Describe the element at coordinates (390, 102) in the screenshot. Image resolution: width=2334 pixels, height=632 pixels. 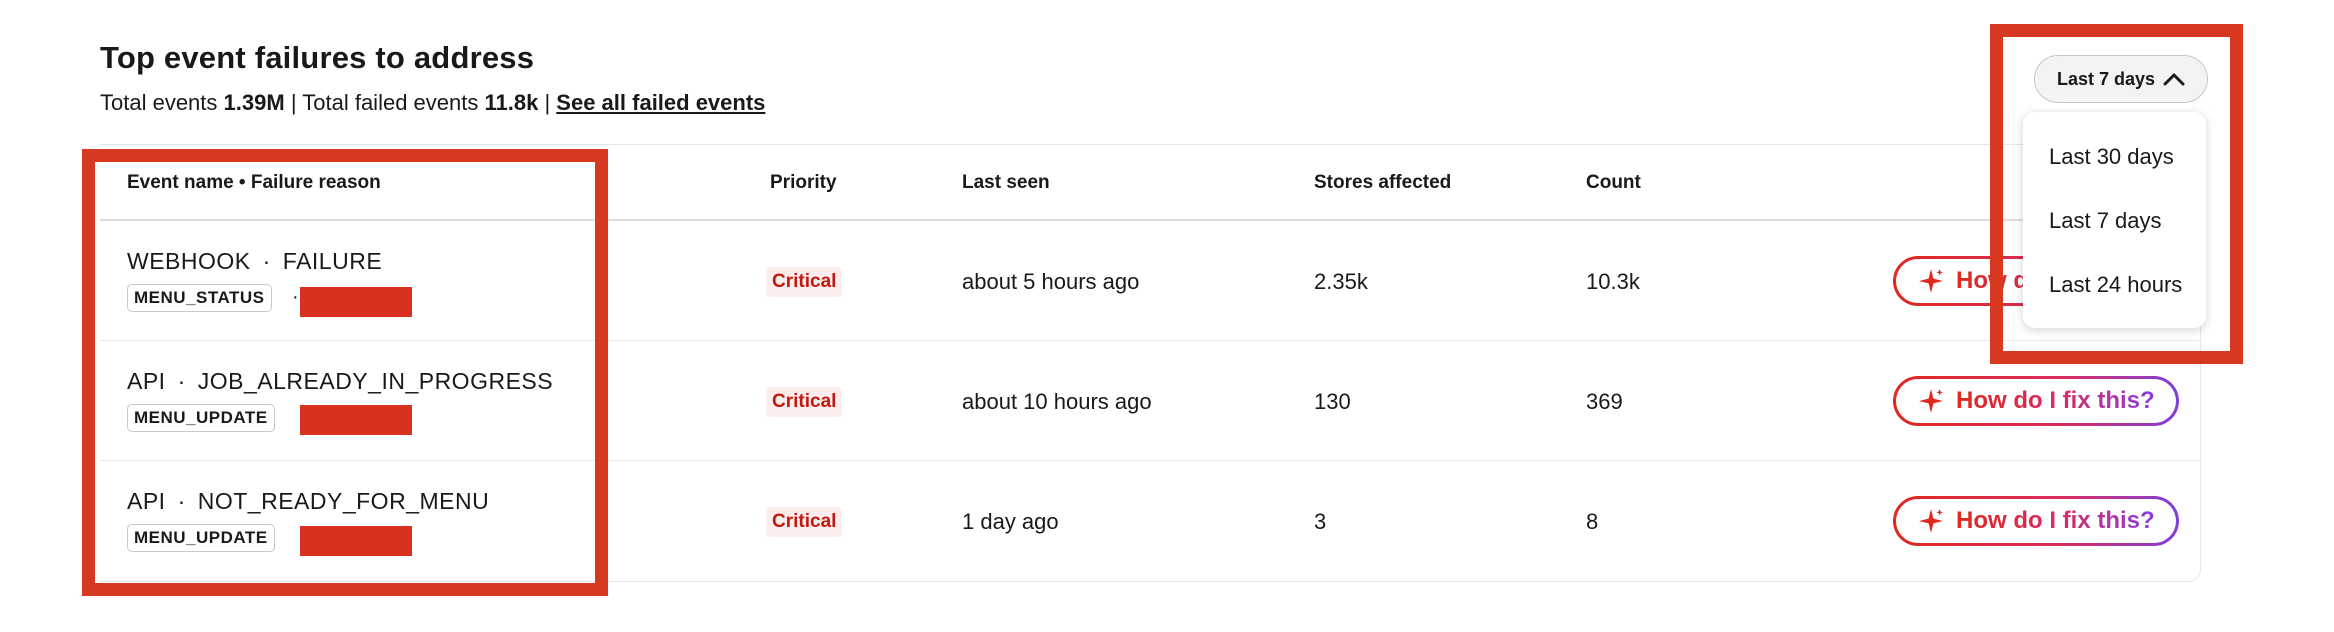
I see `total-failed-label: Total failed events` at that location.